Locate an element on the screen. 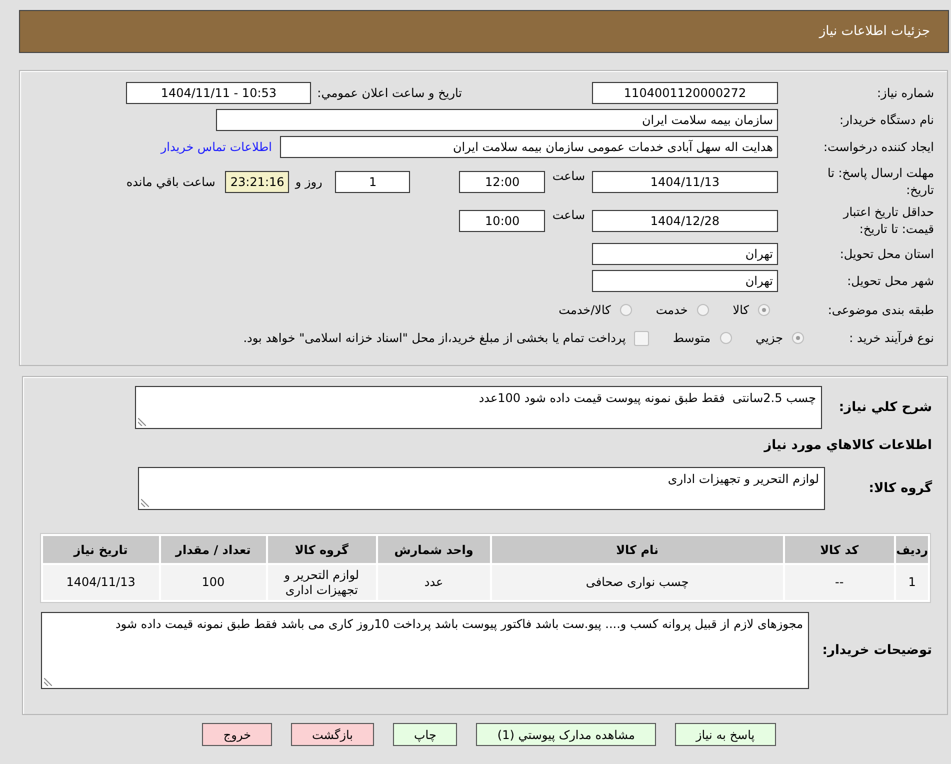 The width and height of the screenshot is (951, 764). column-header: كد كالا is located at coordinates (839, 549).